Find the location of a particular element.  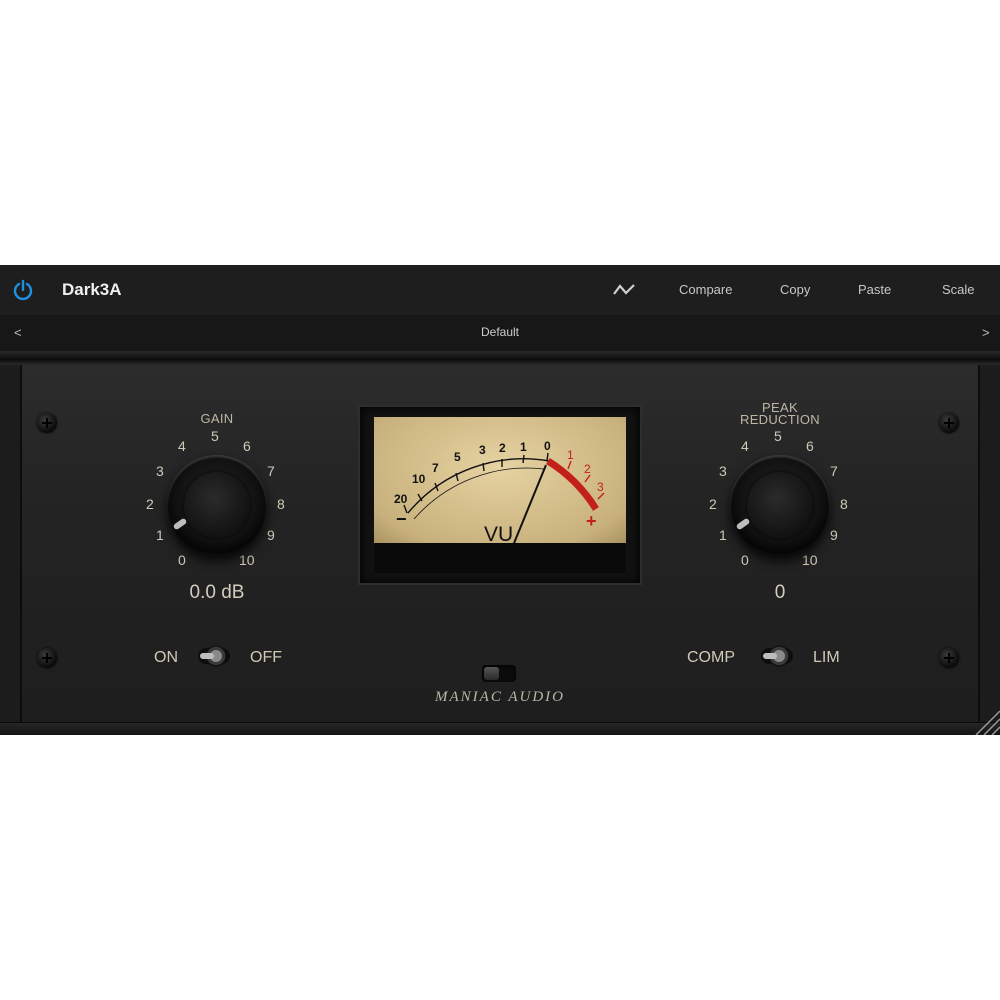

meter-mode-switch is located at coordinates (499, 673).